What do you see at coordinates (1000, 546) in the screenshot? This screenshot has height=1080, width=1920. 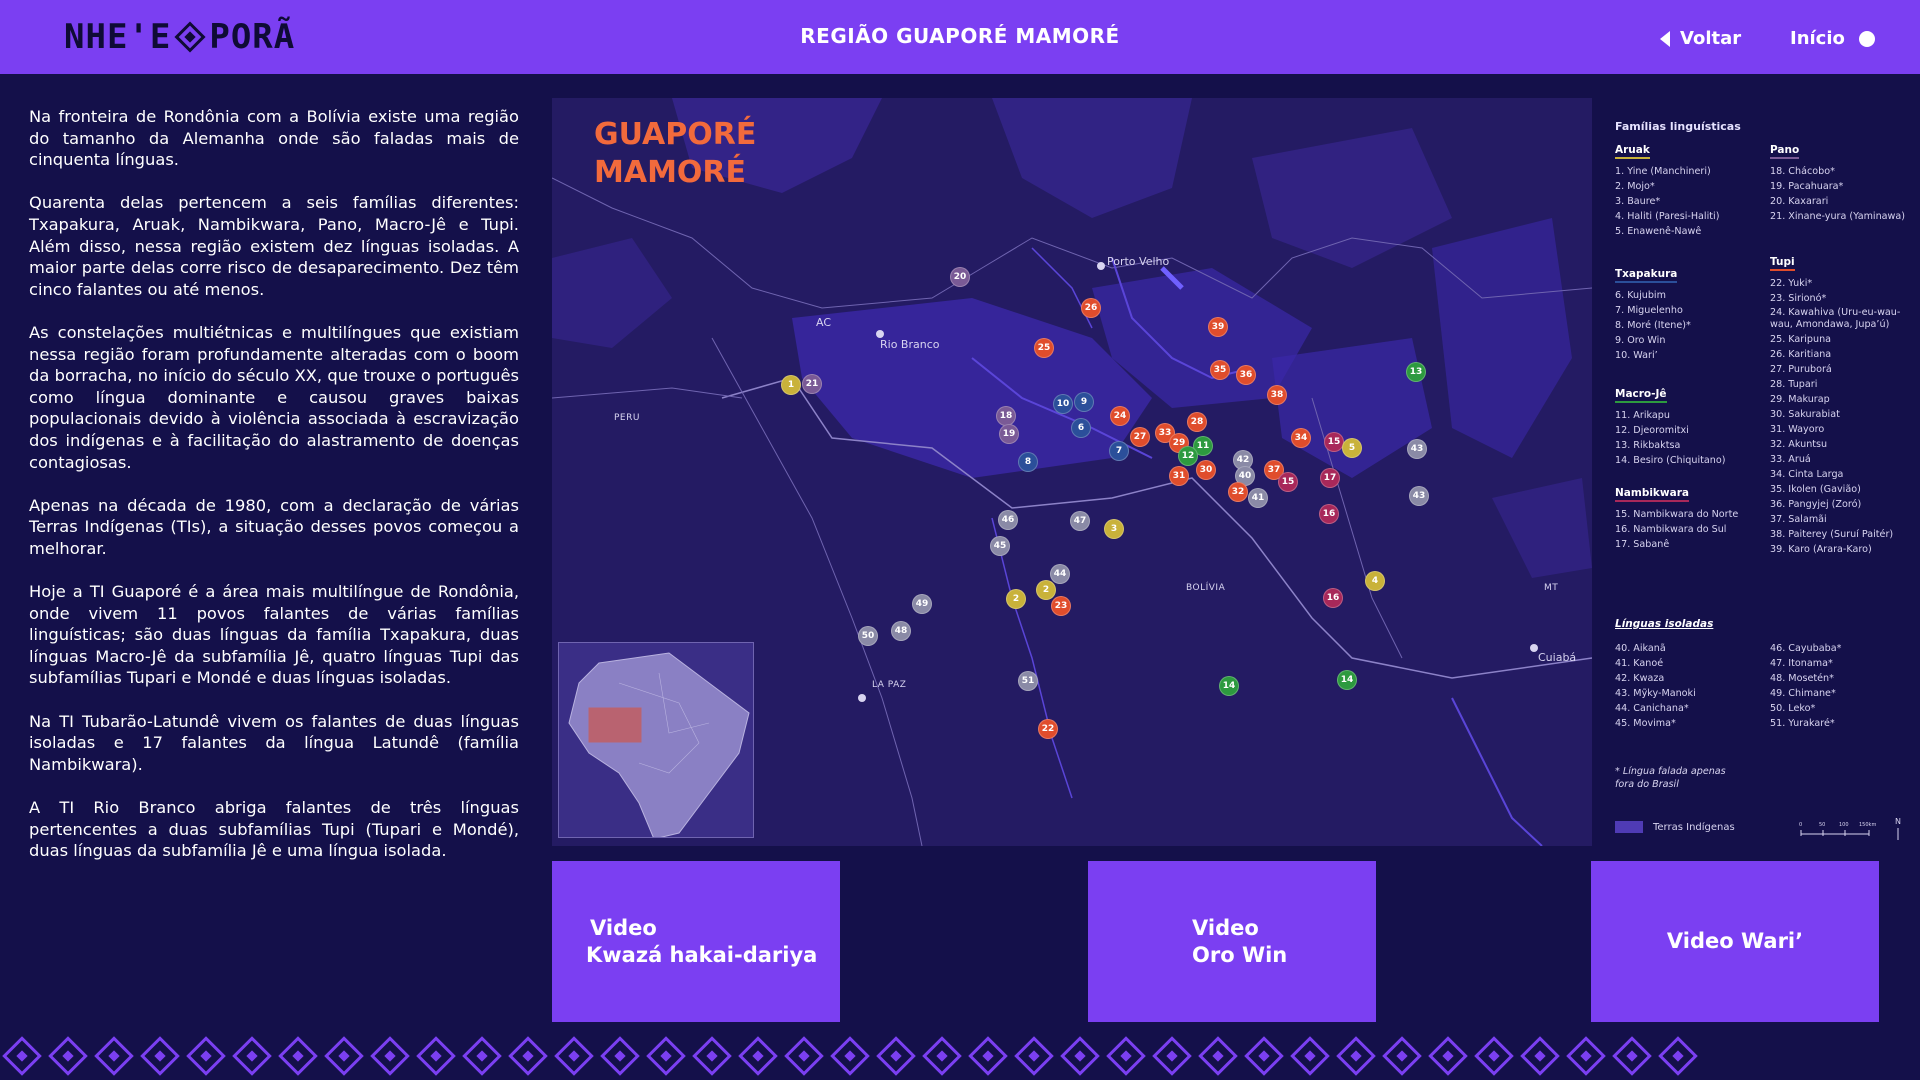 I see `language-marker: 45` at bounding box center [1000, 546].